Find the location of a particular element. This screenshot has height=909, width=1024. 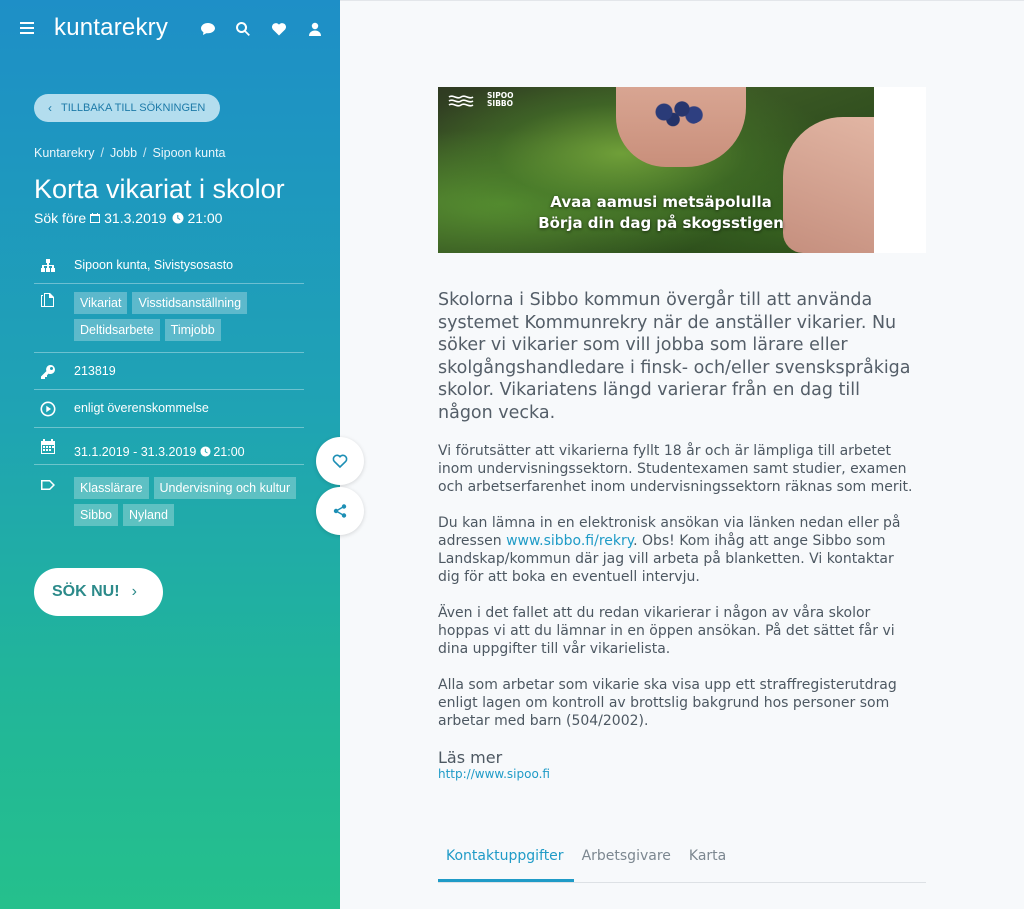

chevron-left-icon: ‹ is located at coordinates (50, 108).